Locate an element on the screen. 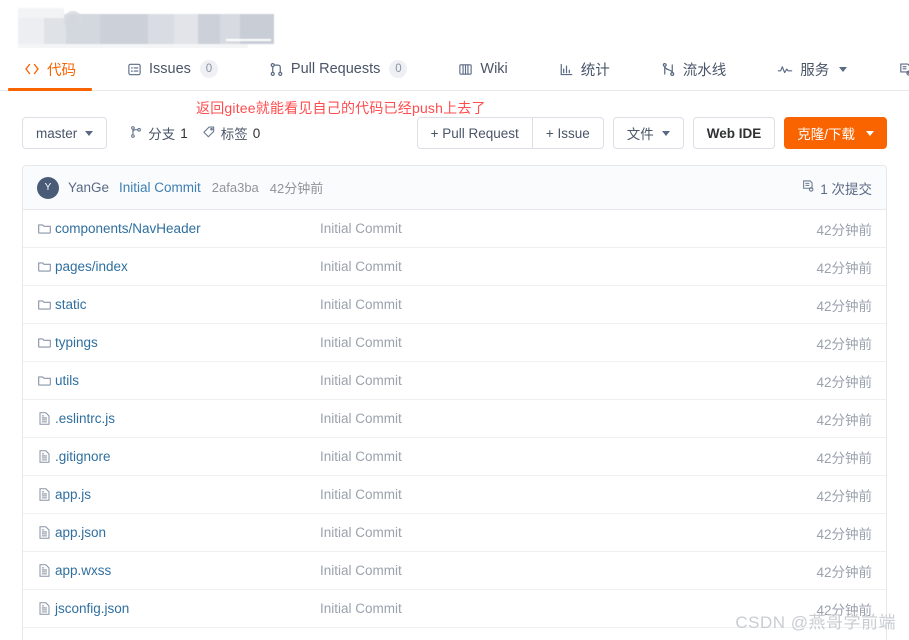  tab-issues: Issues 0 is located at coordinates (172, 69).